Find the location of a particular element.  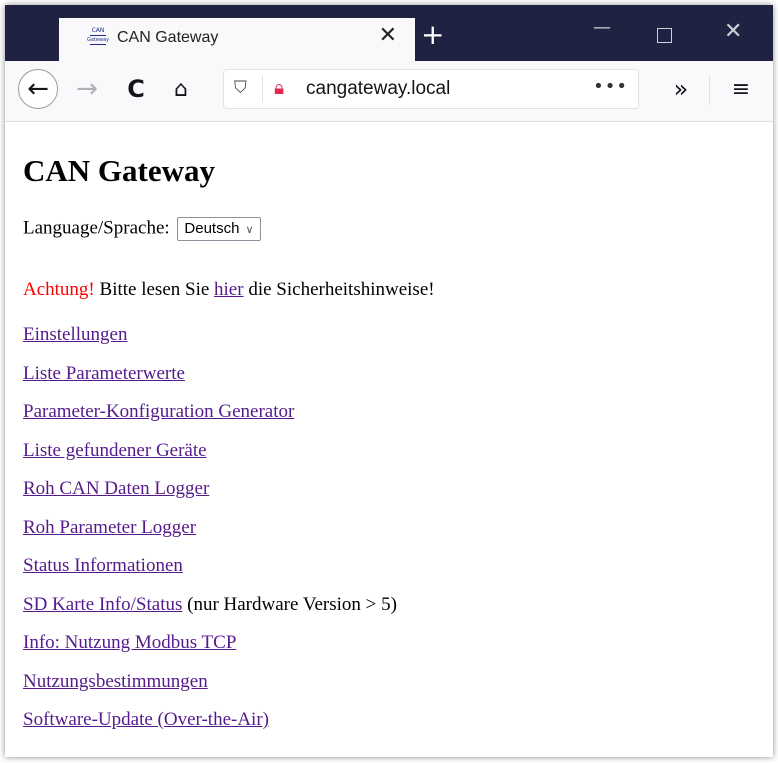

page-title: CAN Gateway is located at coordinates (119, 170).